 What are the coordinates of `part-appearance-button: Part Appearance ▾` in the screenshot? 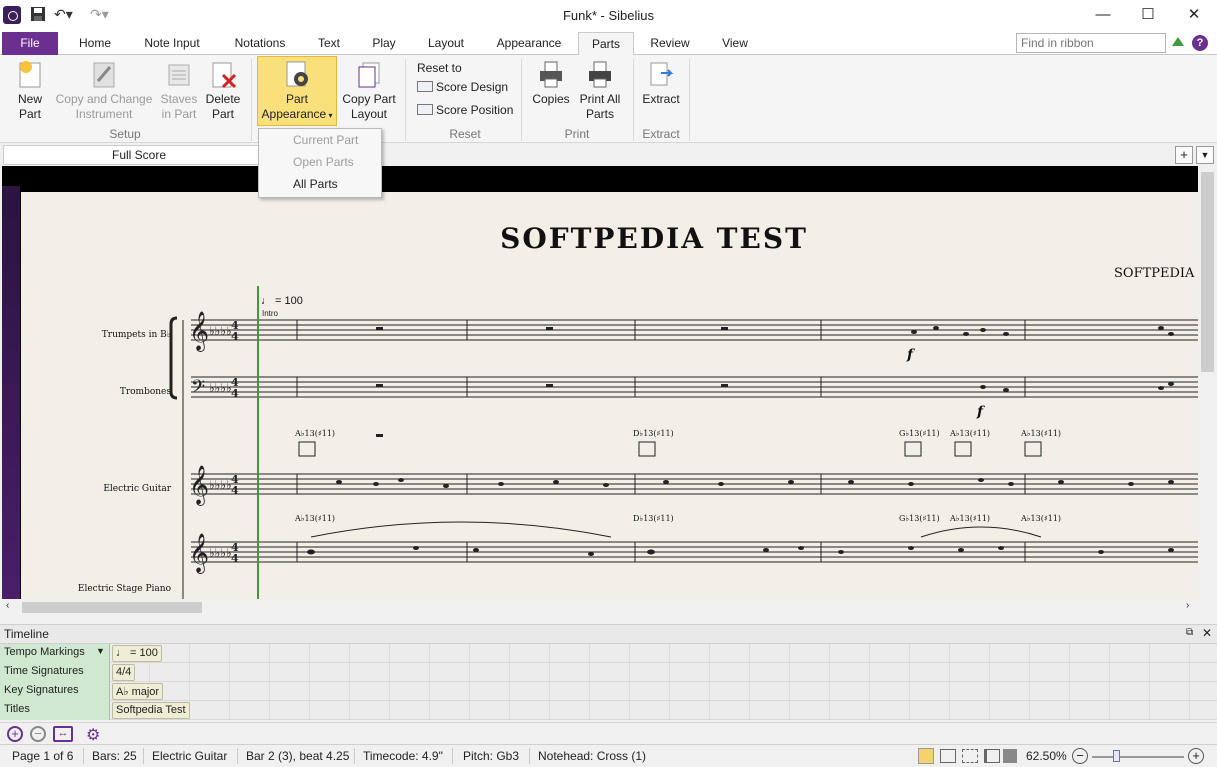 It's located at (297, 91).